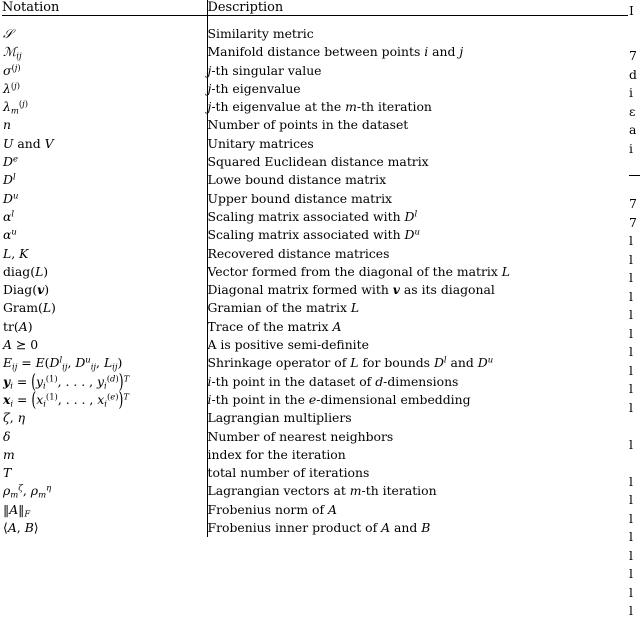  What do you see at coordinates (12, 88) in the screenshot?
I see `notation-cell: λ(j)` at bounding box center [12, 88].